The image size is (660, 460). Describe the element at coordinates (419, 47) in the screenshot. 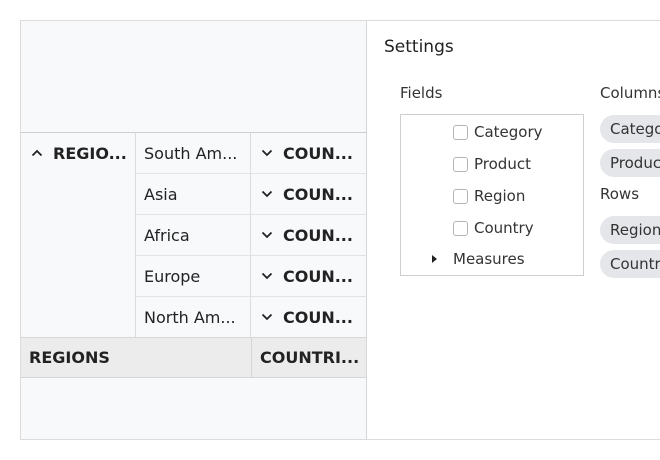

I see `settings-title: Settings` at that location.